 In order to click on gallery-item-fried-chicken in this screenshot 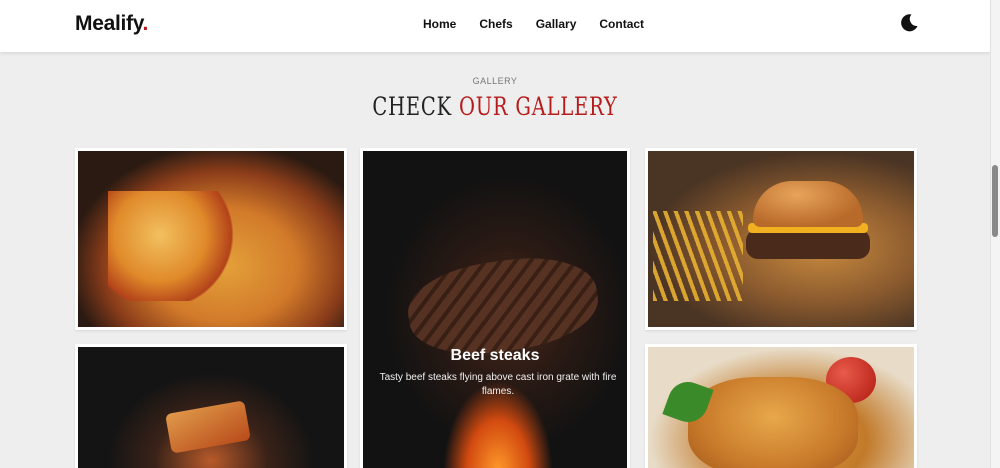, I will do `click(781, 406)`.